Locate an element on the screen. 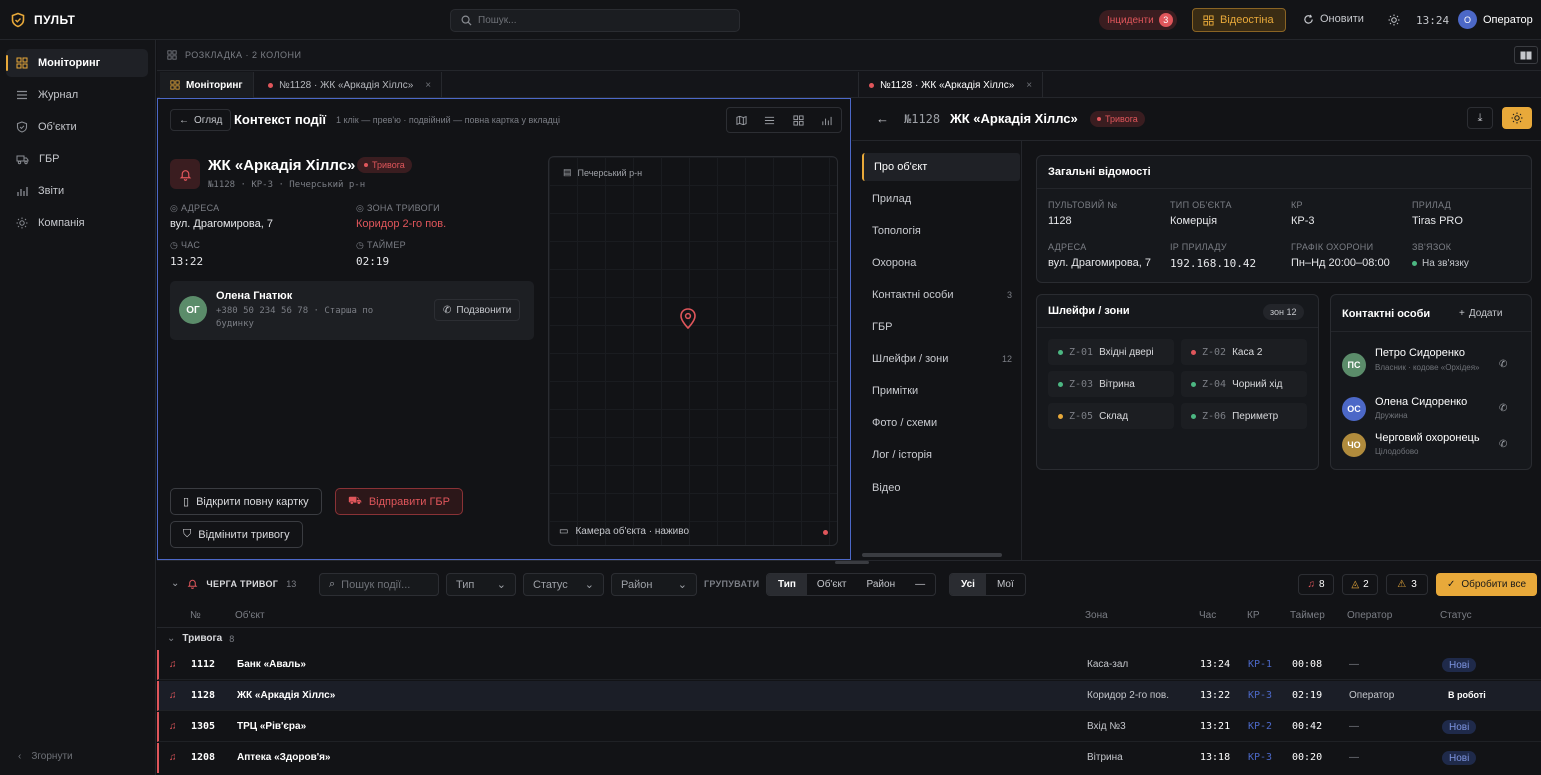 This screenshot has height=775, width=1541. field-value: КР-3 is located at coordinates (1303, 221).